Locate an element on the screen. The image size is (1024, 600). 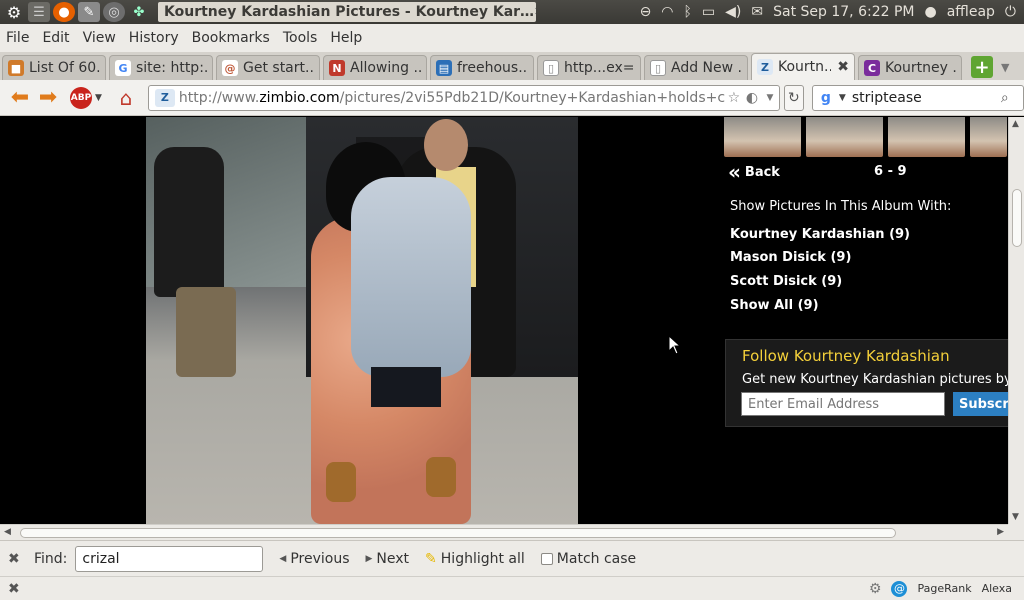
horizontal-scrollbar: ◀ ▶ is located at coordinates (504, 532).